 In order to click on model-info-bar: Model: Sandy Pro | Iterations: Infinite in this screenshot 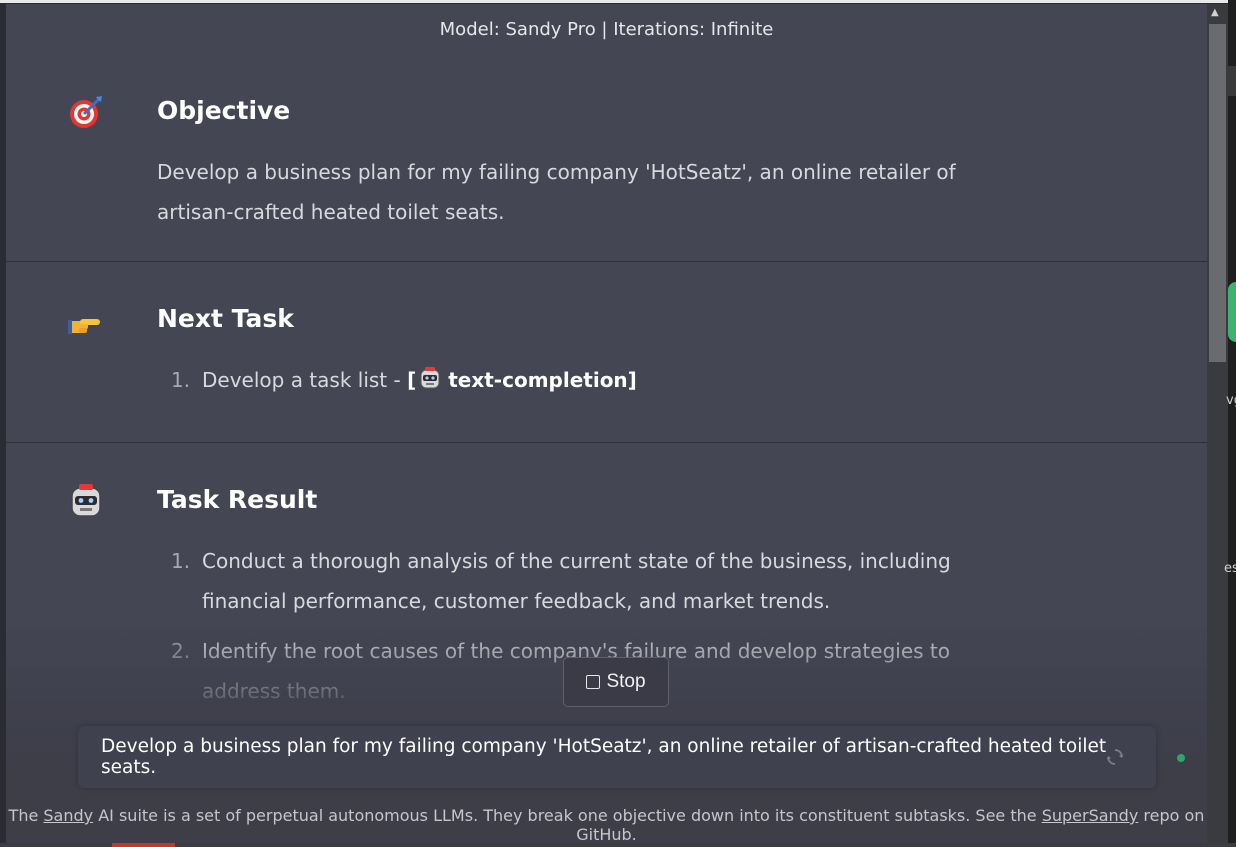, I will do `click(606, 29)`.